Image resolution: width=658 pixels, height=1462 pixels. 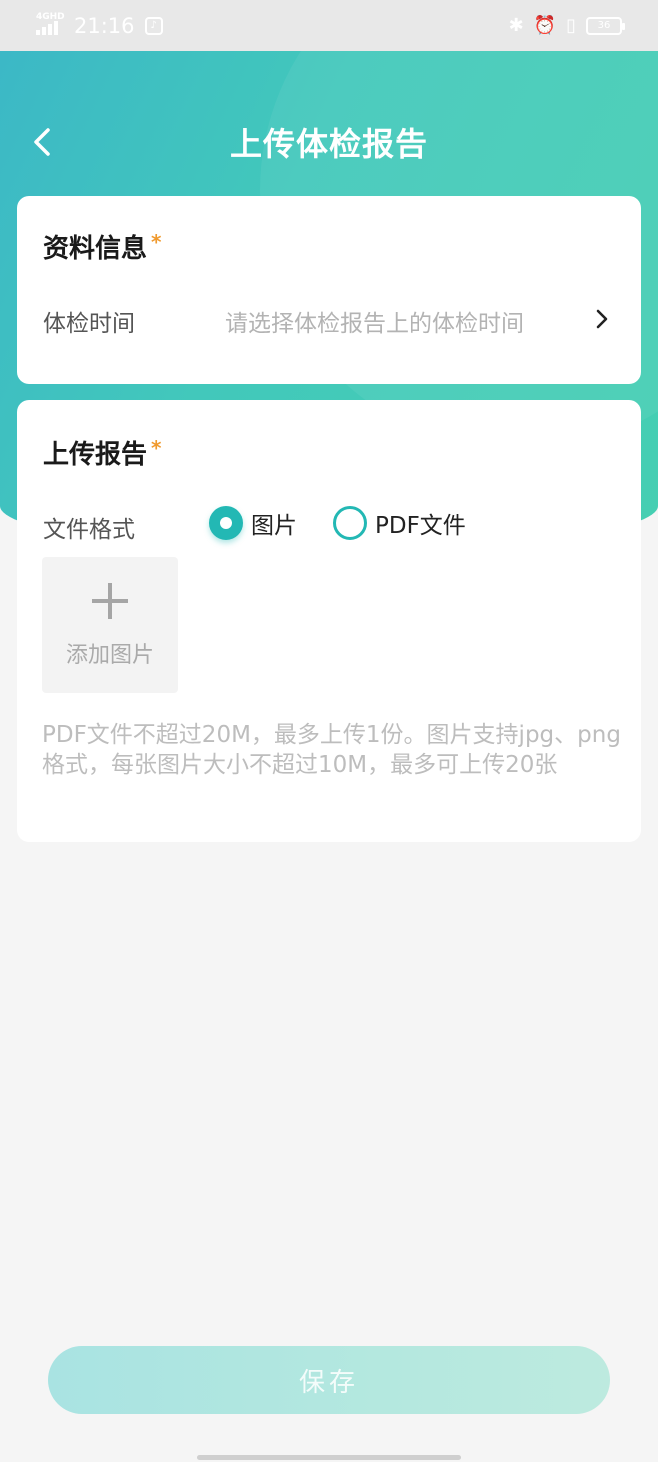 I want to click on file-format-radio-group: 图片 PDF文件, so click(x=355, y=523).